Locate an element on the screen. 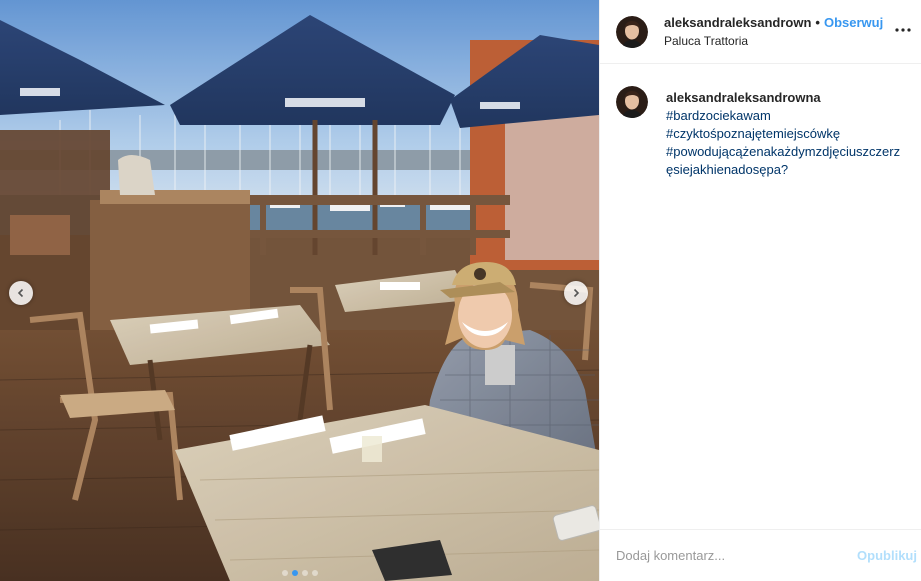 This screenshot has width=921, height=581. author-avatar is located at coordinates (632, 31).